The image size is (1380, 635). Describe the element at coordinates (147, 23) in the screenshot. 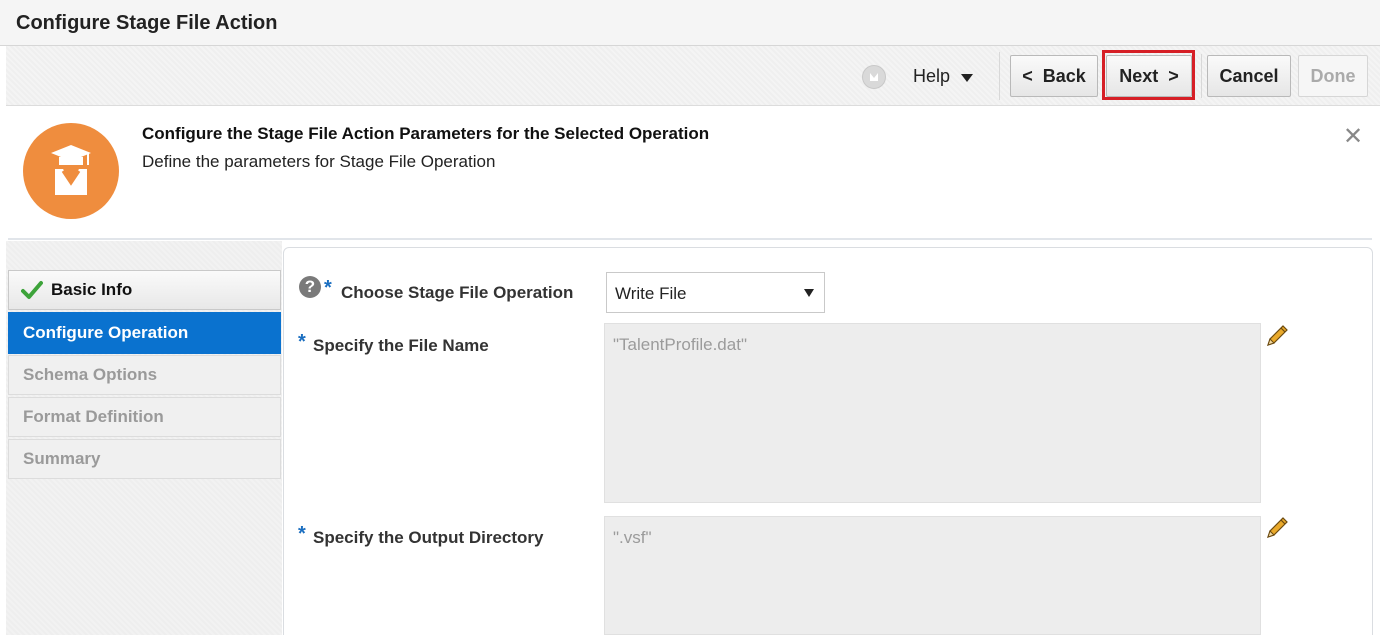

I see `dialog-title: Configure Stage File Action` at that location.